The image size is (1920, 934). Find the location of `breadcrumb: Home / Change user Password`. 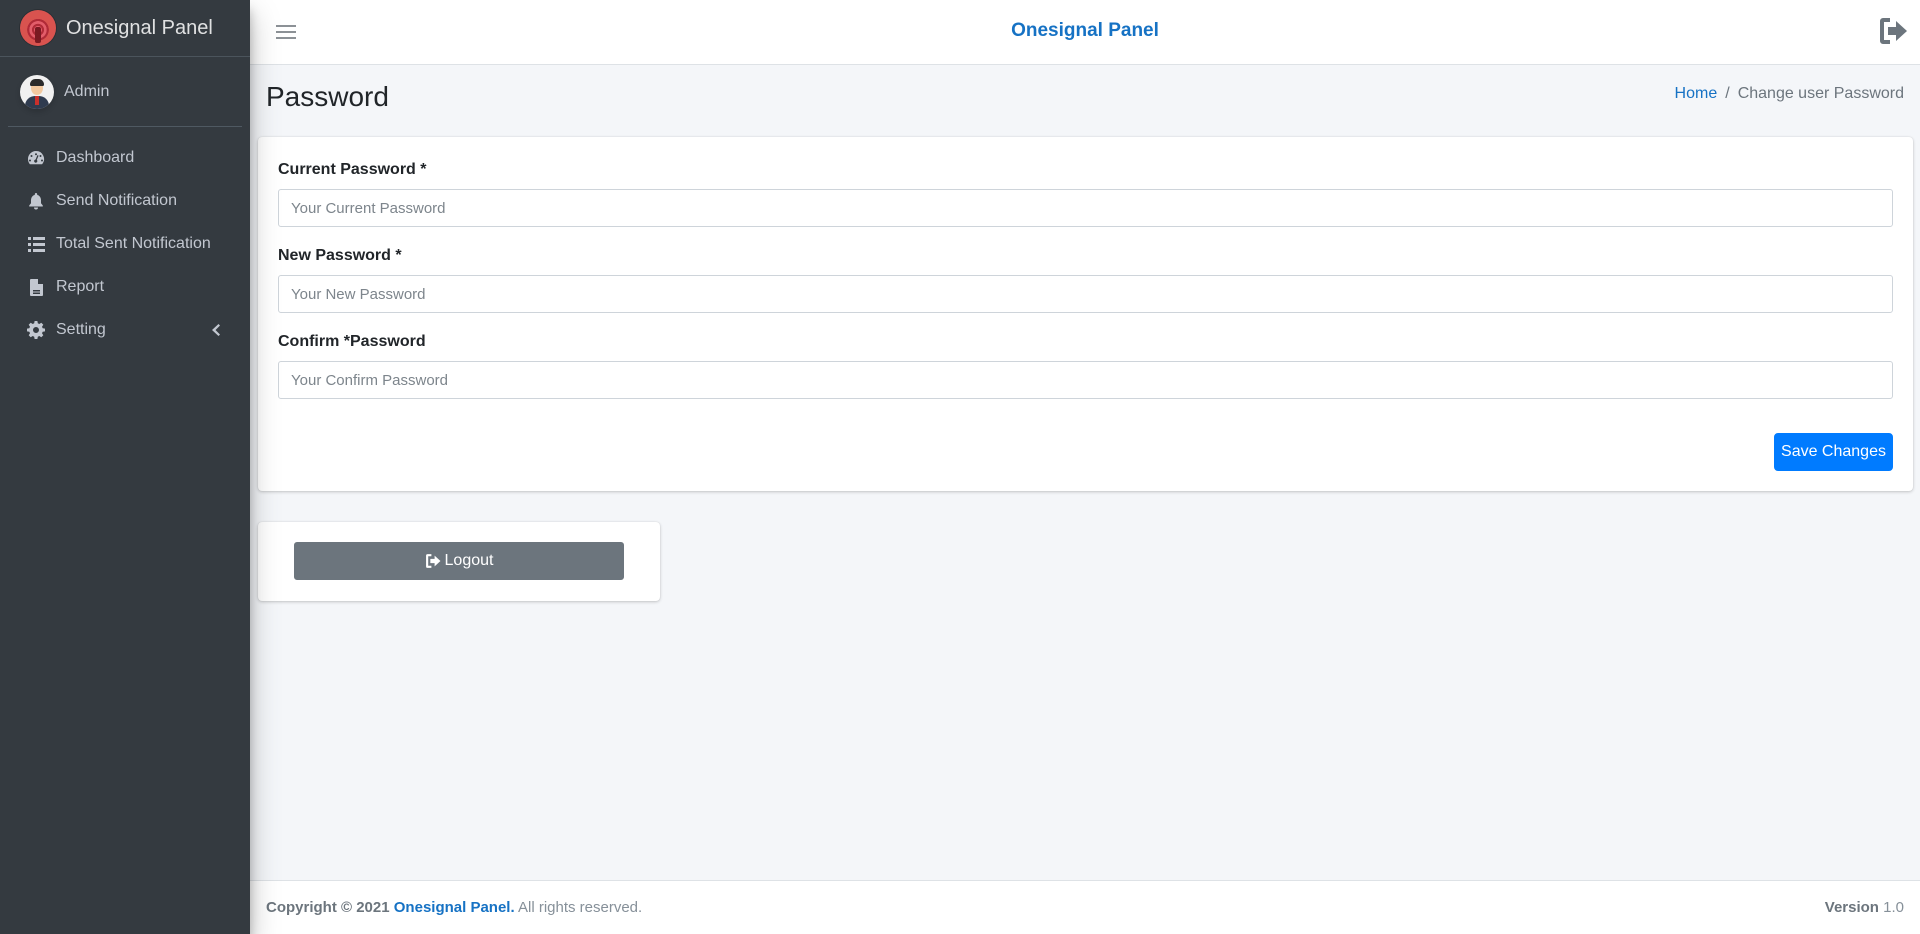

breadcrumb: Home / Change user Password is located at coordinates (1789, 94).